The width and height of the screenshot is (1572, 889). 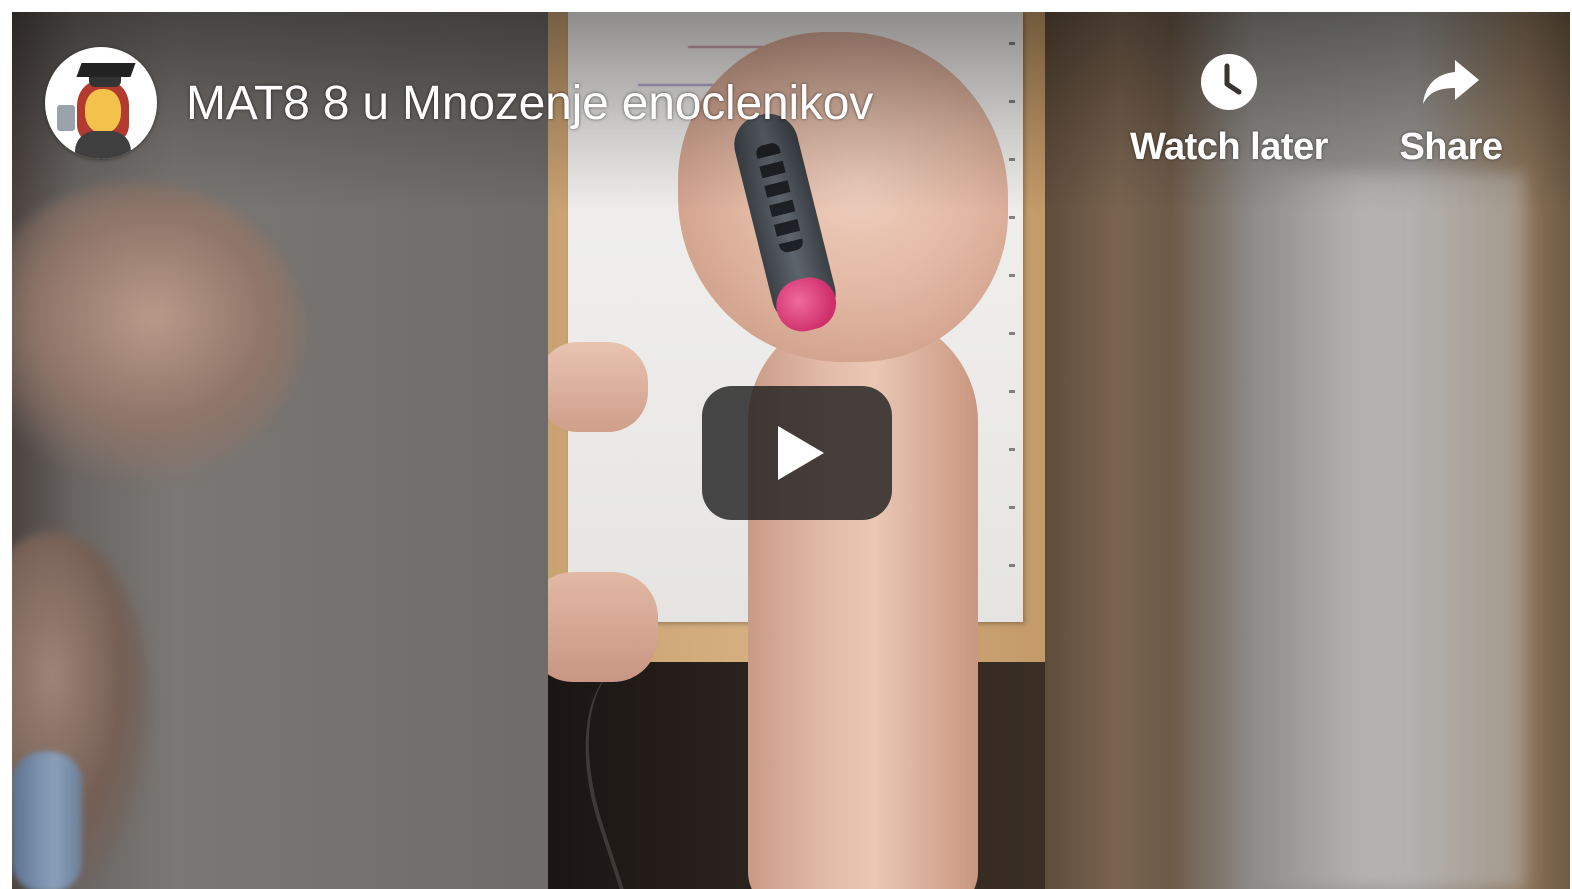 I want to click on share-button: Share, so click(x=1451, y=110).